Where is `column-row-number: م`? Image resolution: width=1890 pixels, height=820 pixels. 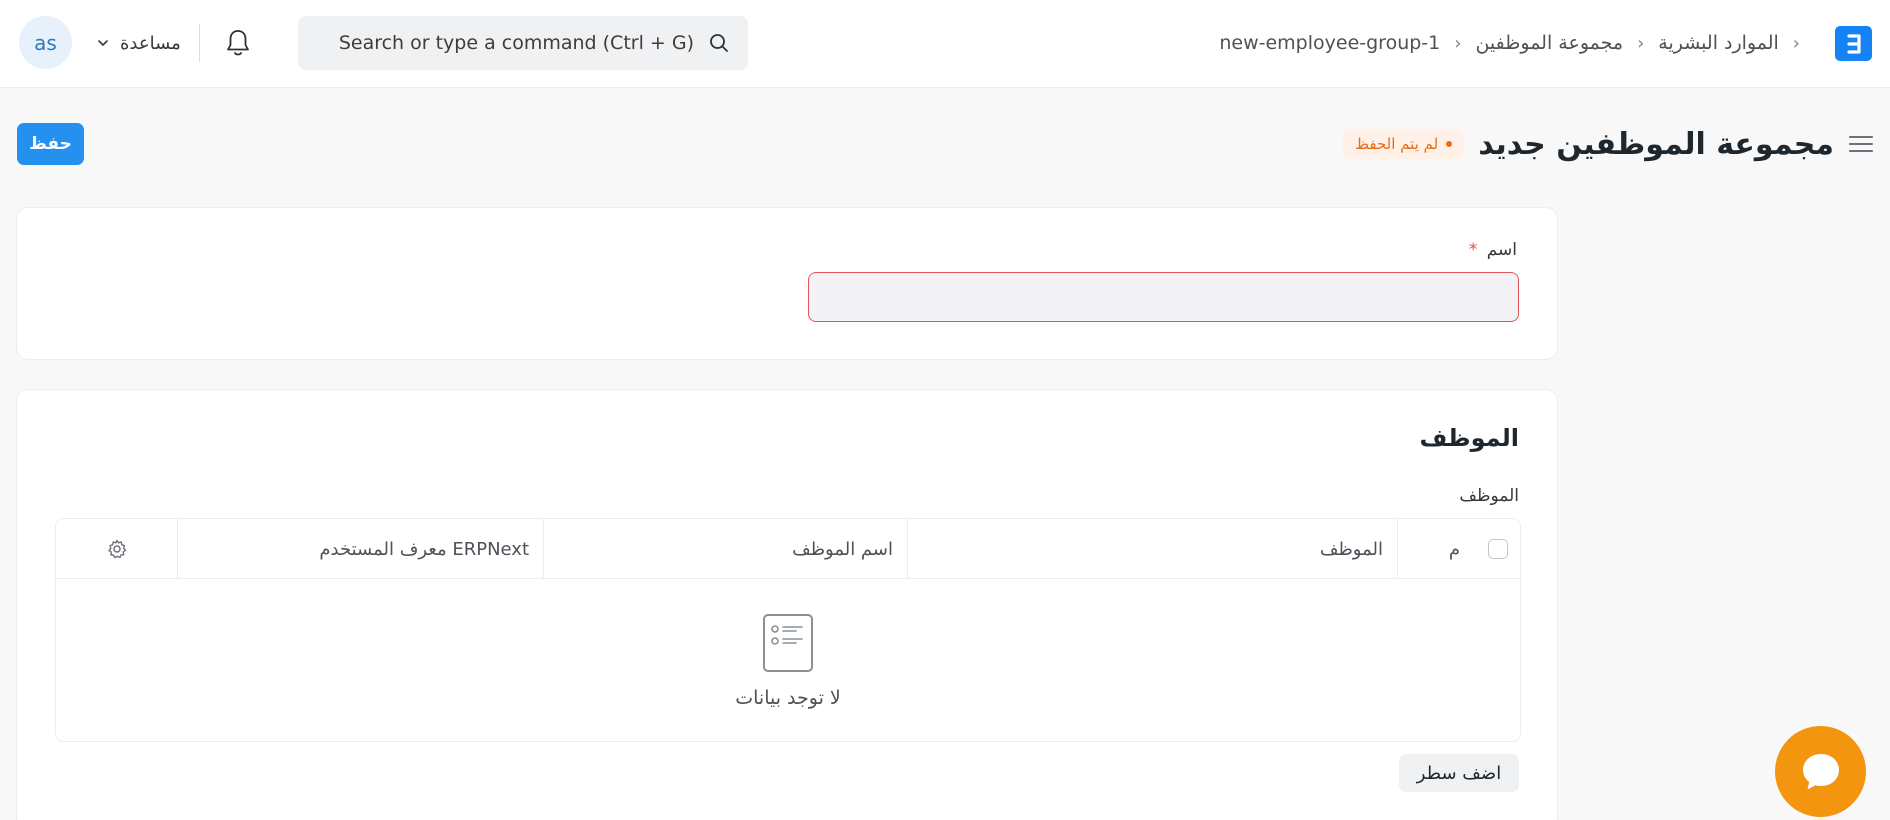 column-row-number: م is located at coordinates (1459, 549).